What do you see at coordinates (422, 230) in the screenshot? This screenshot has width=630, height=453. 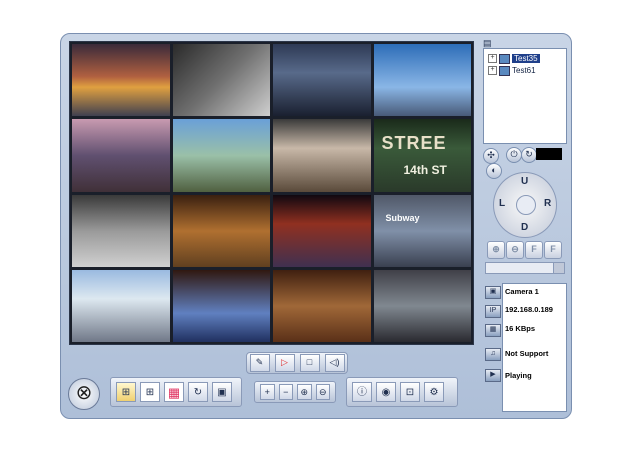 I see `camera-tile-12: Subway` at bounding box center [422, 230].